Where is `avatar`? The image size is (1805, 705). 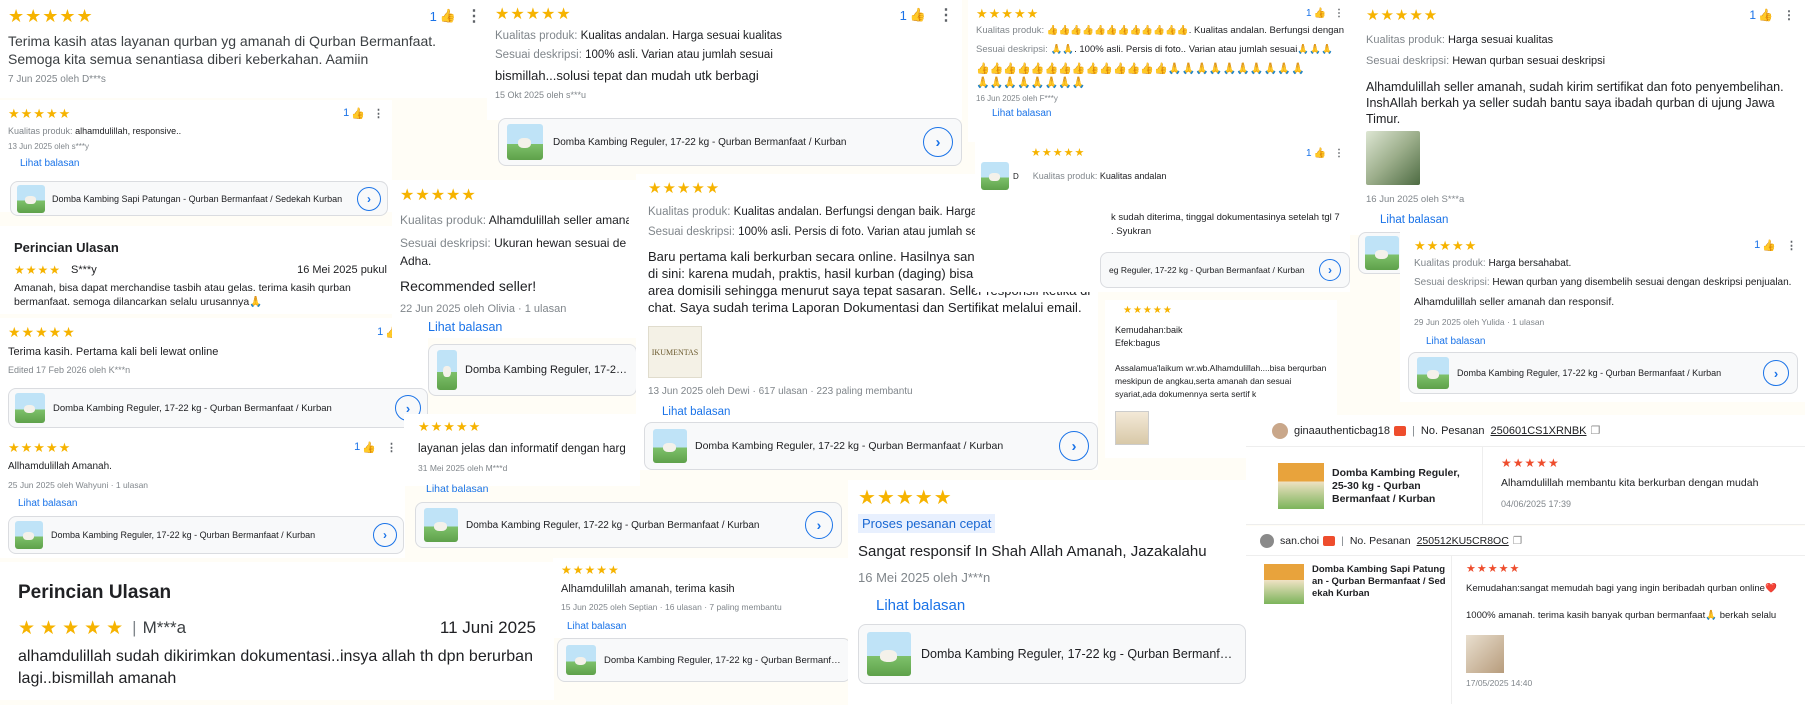
avatar is located at coordinates (1280, 430).